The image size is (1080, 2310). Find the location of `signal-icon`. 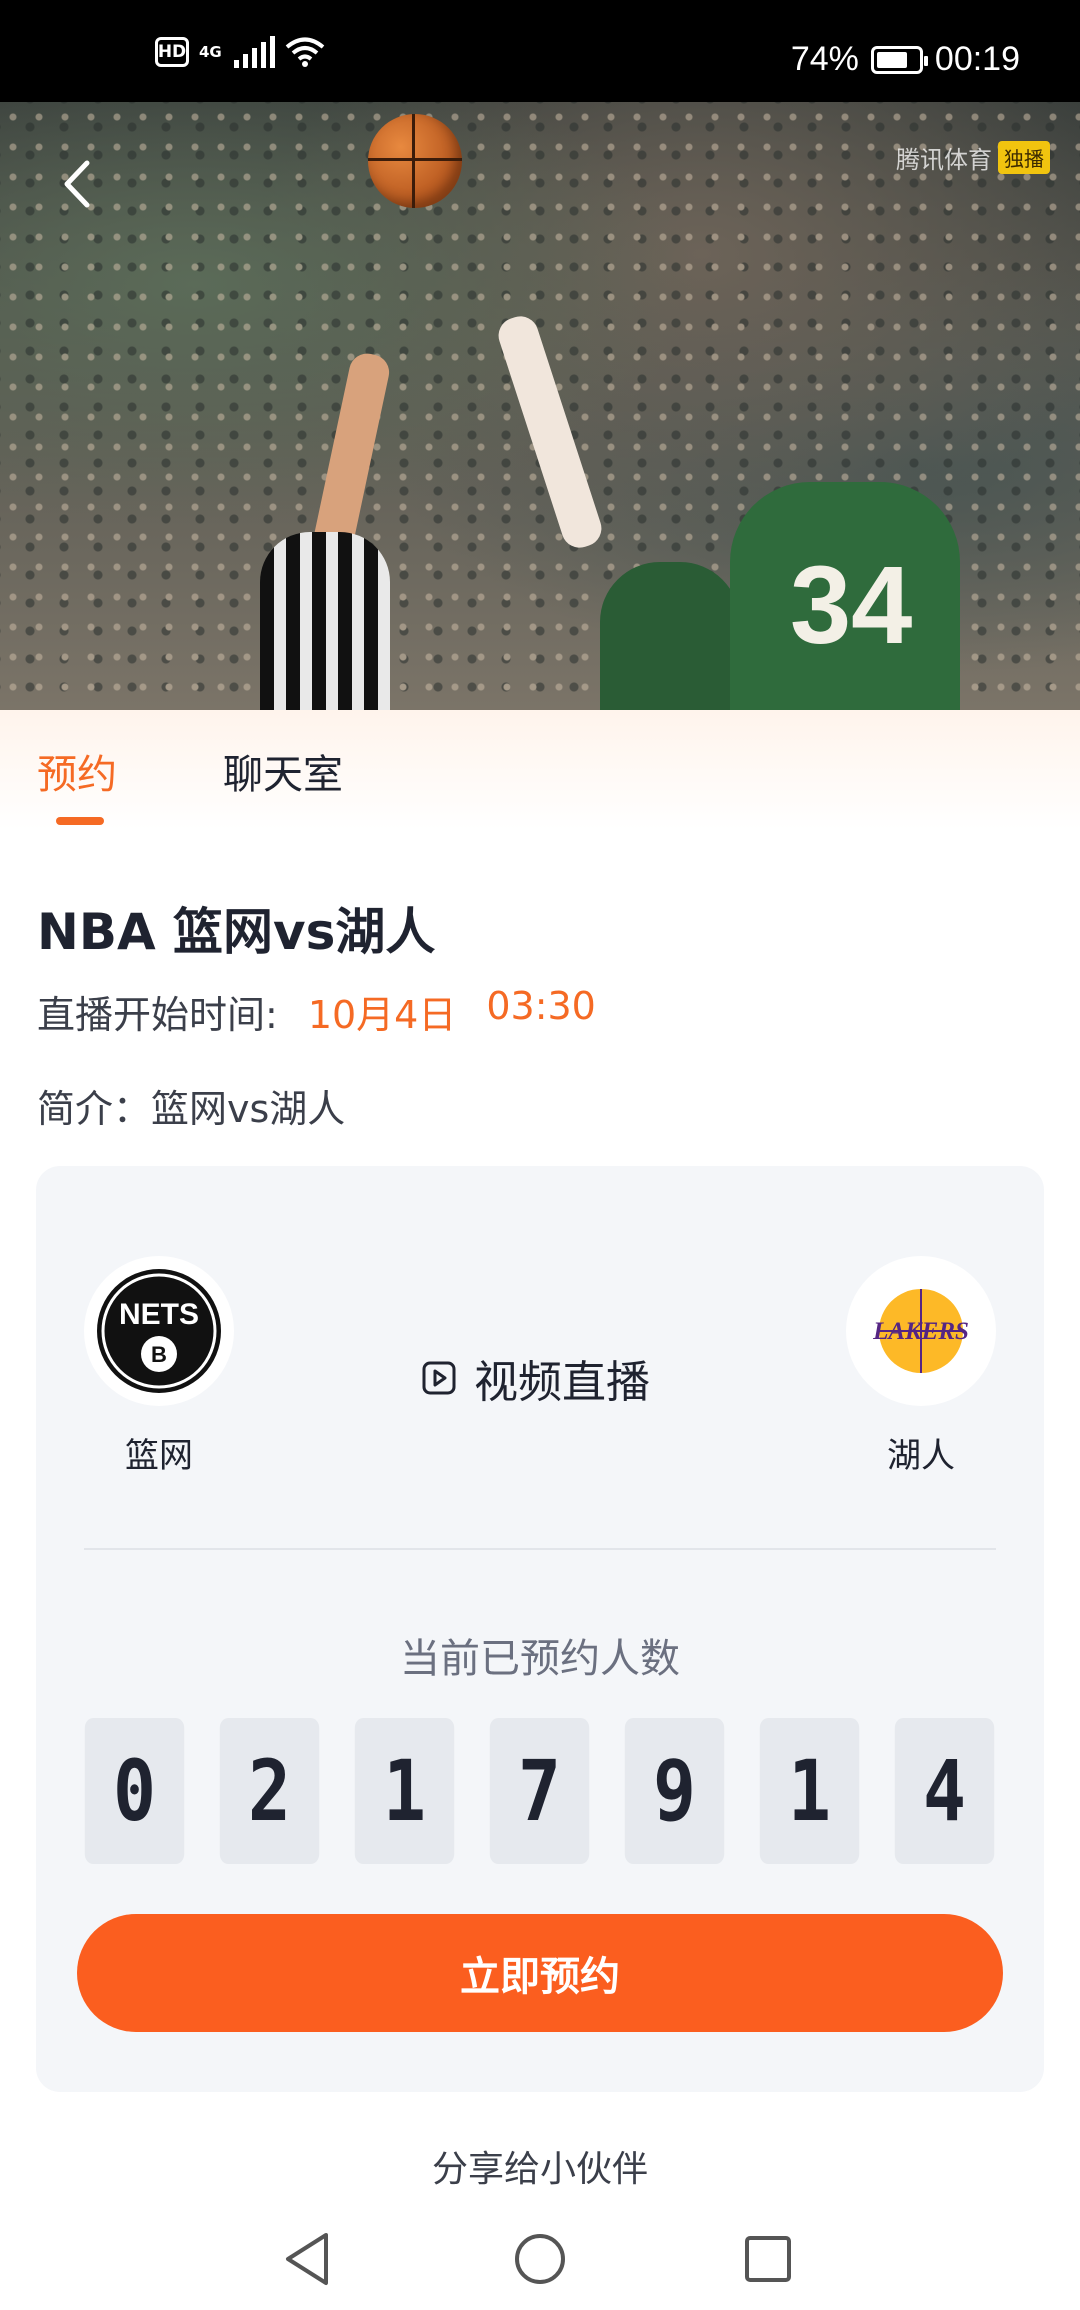

signal-icon is located at coordinates (254, 52).